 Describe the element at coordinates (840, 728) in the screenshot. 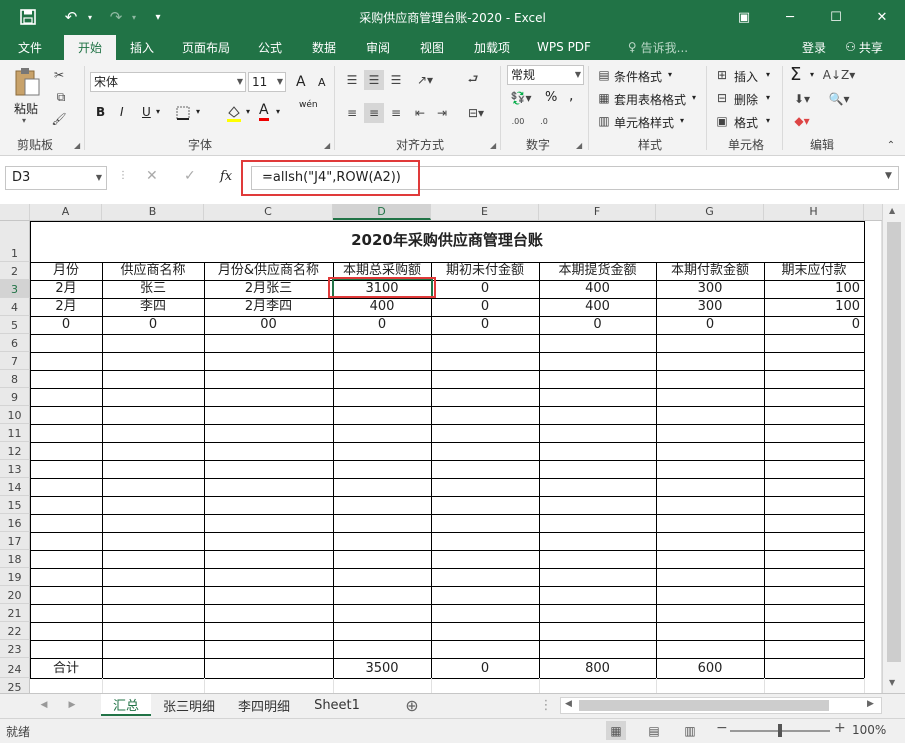

I see `zoom-in-button: +` at that location.